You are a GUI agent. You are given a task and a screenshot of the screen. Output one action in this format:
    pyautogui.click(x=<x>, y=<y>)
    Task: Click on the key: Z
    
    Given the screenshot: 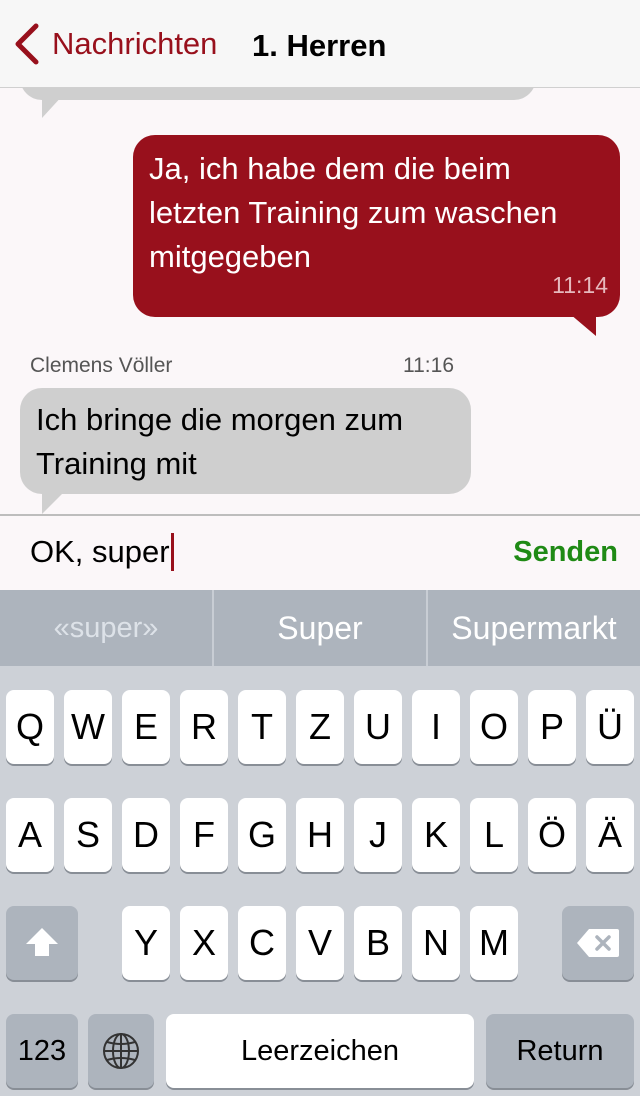 What is the action you would take?
    pyautogui.click(x=320, y=727)
    